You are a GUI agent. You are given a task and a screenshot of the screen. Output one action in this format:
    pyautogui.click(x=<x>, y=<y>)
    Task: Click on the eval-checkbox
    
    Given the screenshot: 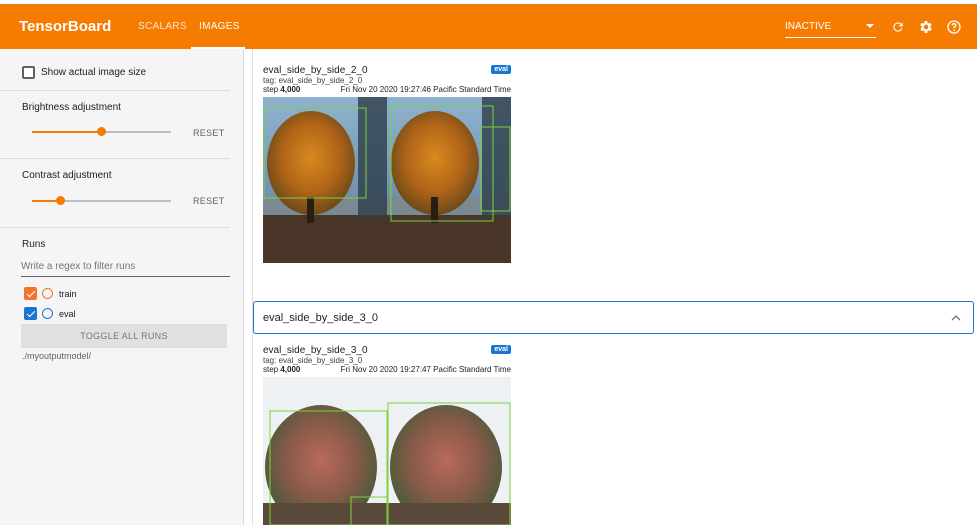 What is the action you would take?
    pyautogui.click(x=30, y=313)
    